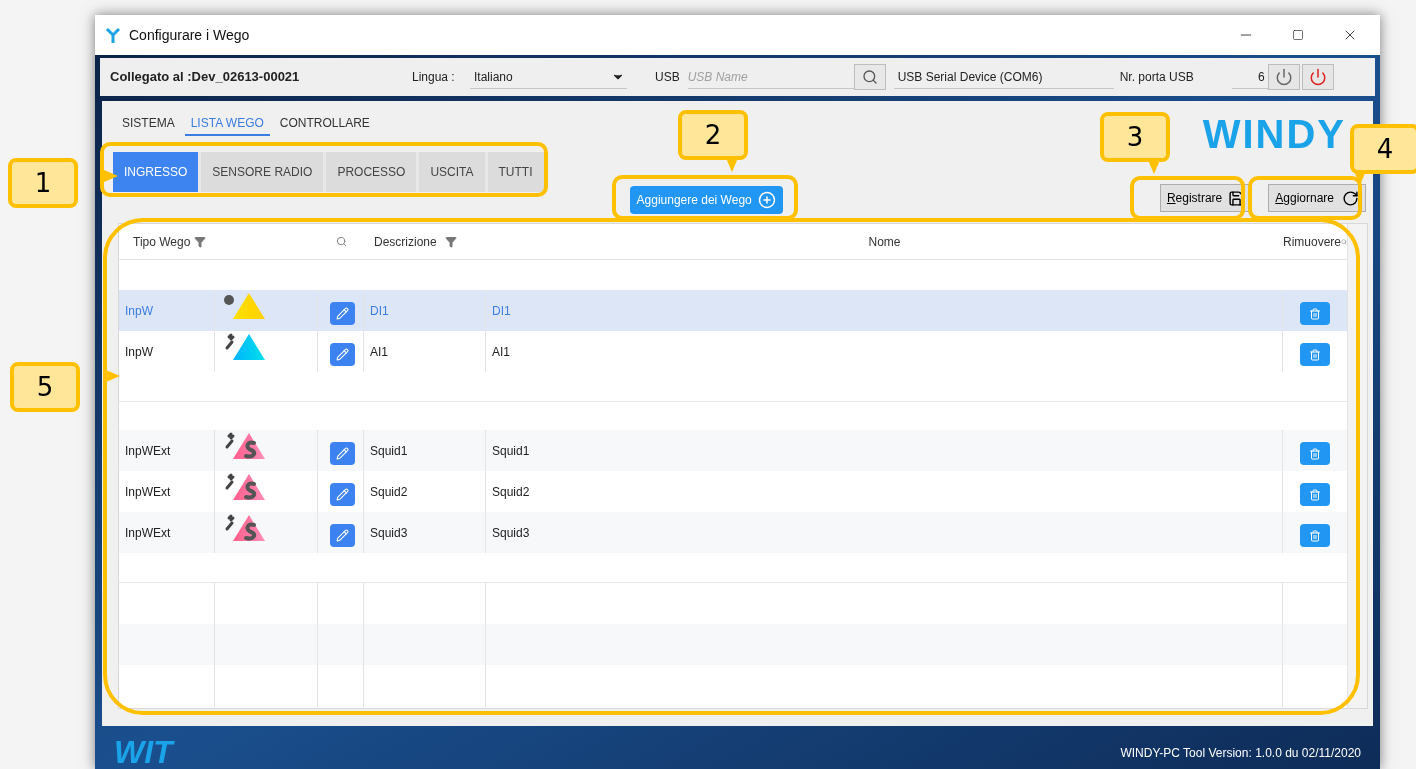  Describe the element at coordinates (227, 125) in the screenshot. I see `nav-tab: LISTA WEGO` at that location.